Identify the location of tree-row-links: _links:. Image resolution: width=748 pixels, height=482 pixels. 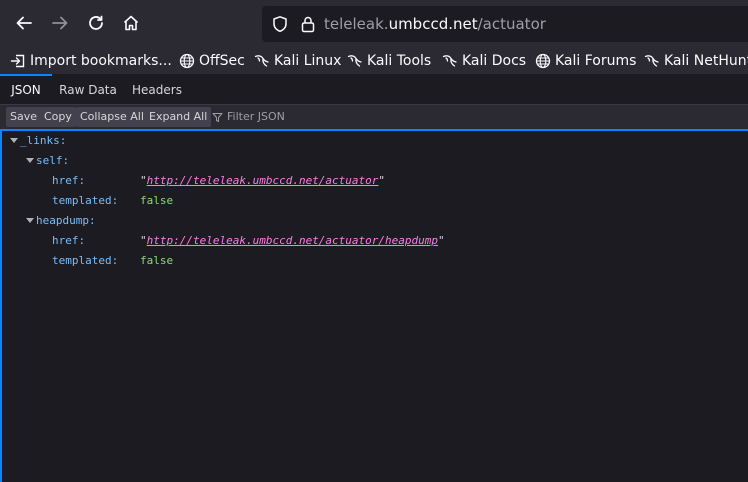
(38, 141).